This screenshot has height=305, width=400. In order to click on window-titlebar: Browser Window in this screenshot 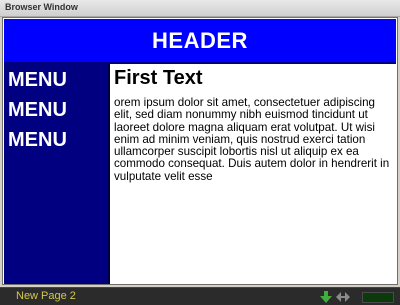, I will do `click(200, 8)`.